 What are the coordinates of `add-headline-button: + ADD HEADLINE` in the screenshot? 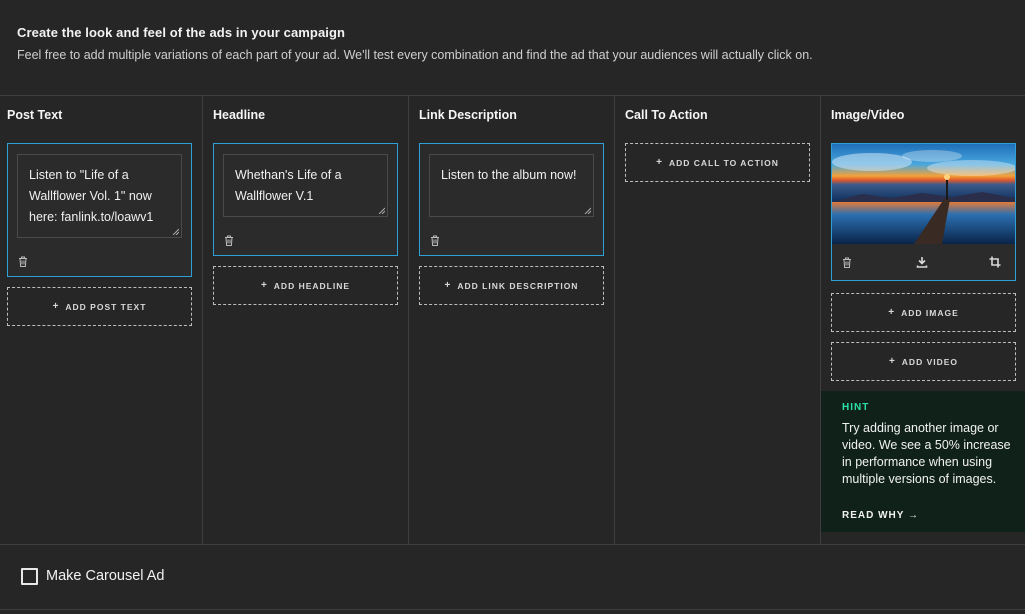 It's located at (305, 285).